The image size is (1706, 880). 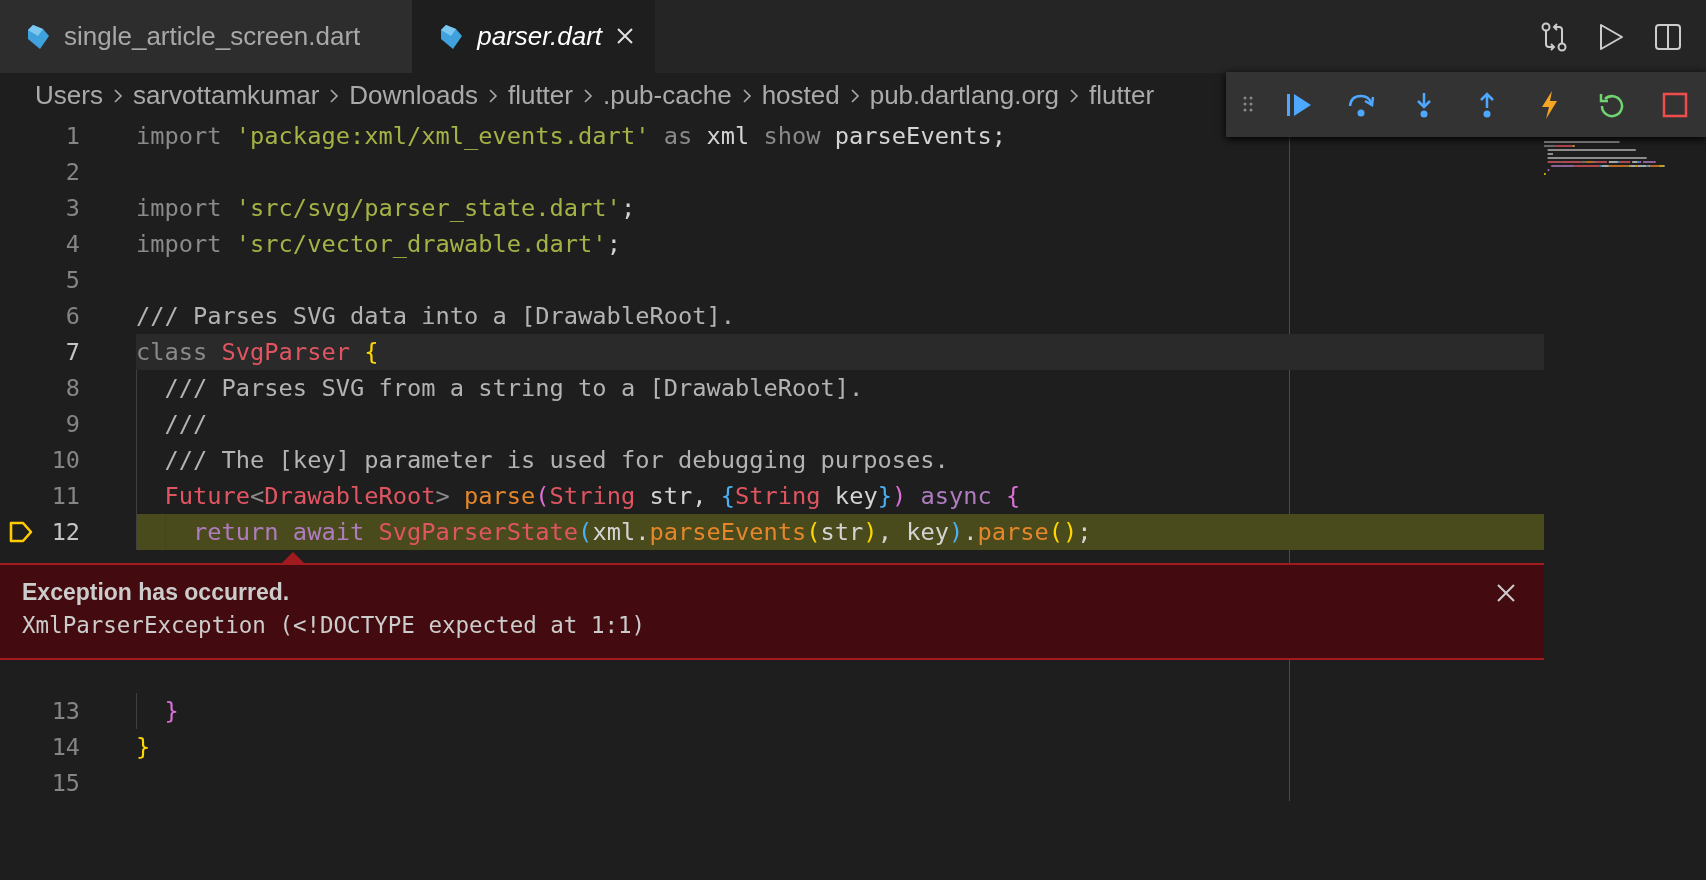 I want to click on breadcrumb-item: Users, so click(x=69, y=95).